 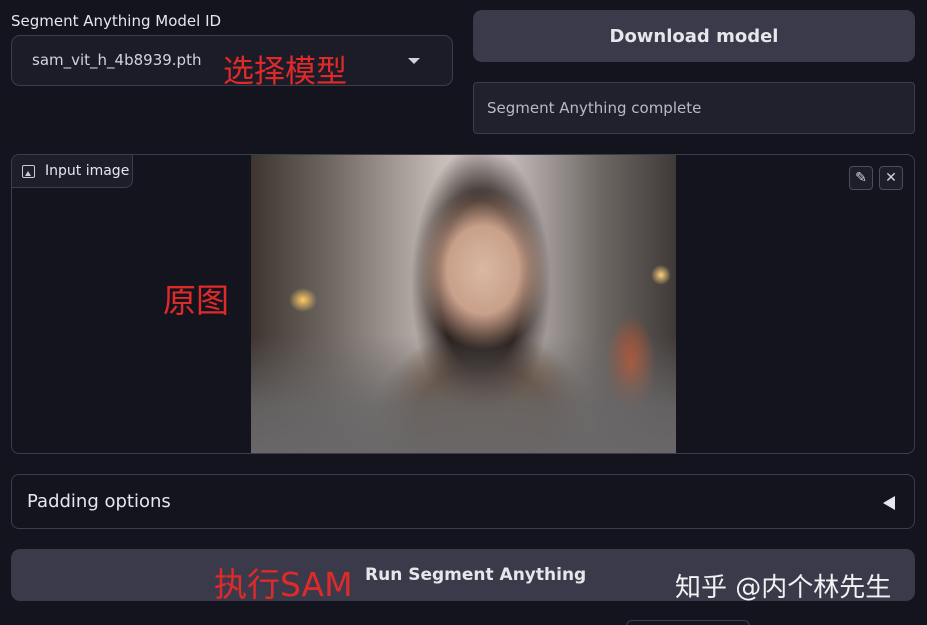 I want to click on triangle-left-icon, so click(x=889, y=503).